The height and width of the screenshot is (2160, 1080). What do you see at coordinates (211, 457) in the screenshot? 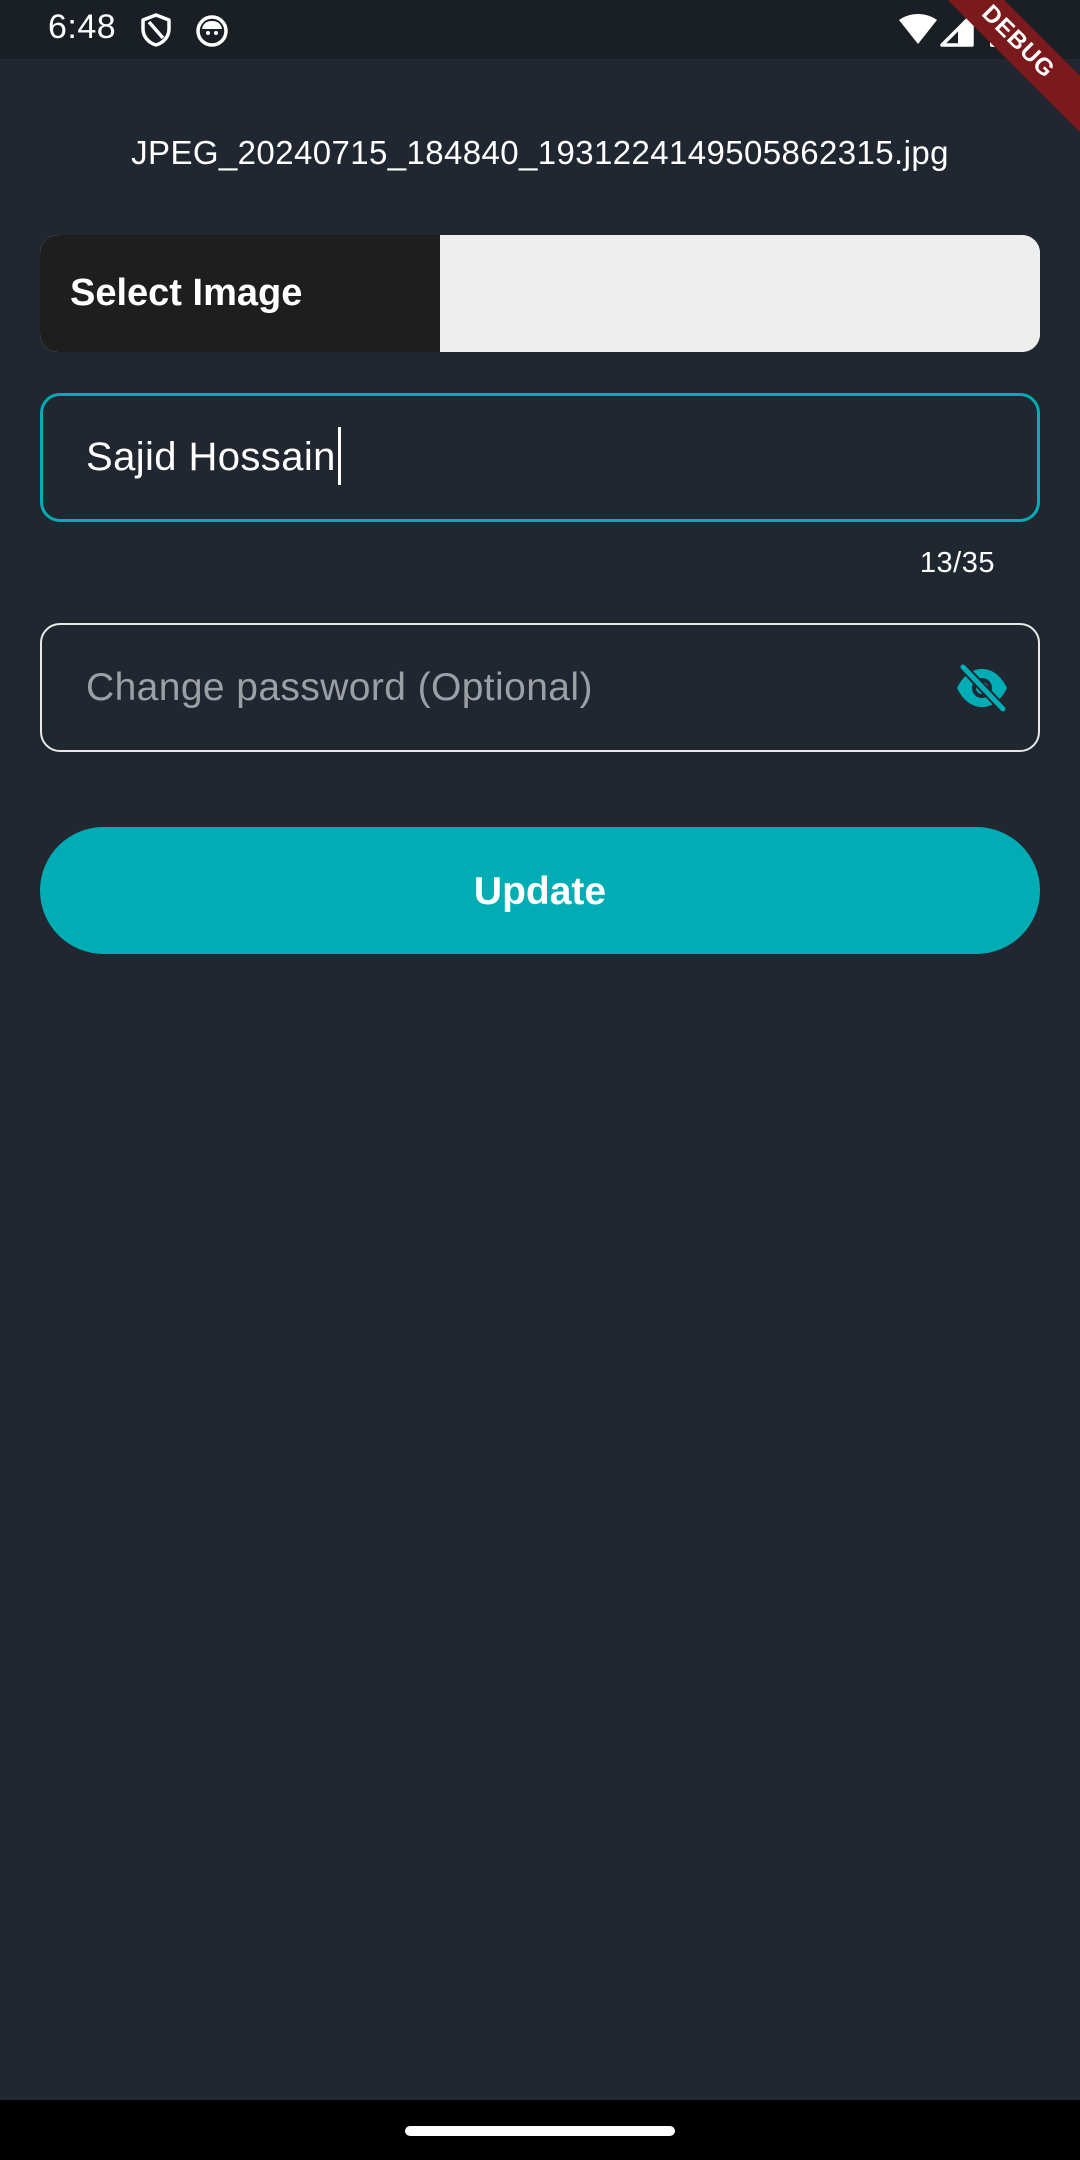
I see `name-input-value: Sajid Hossain` at bounding box center [211, 457].